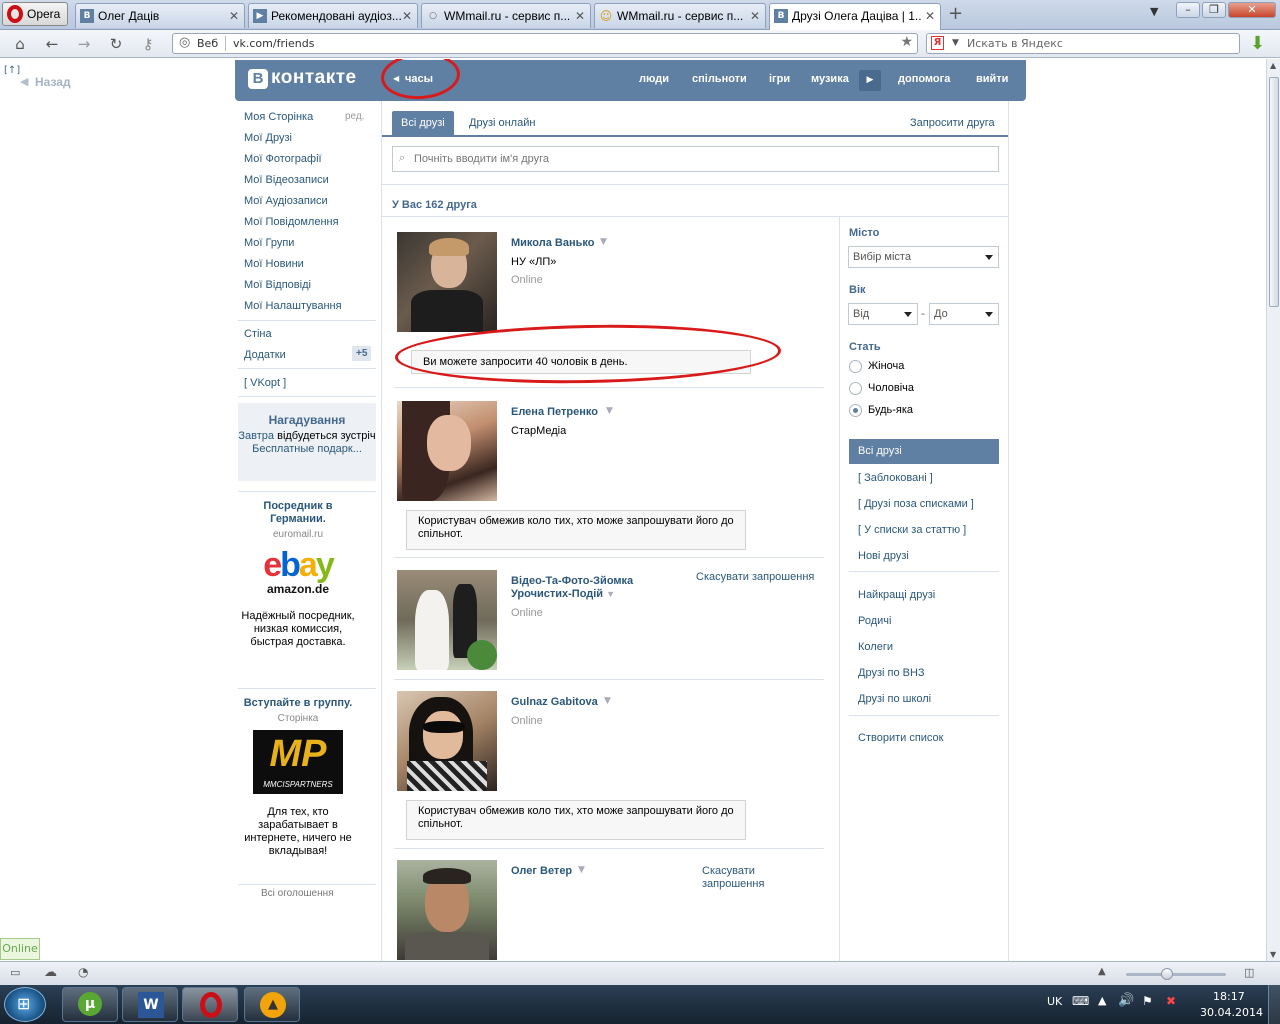 This screenshot has height=1024, width=1280. What do you see at coordinates (875, 647) in the screenshot?
I see `list-colleagues: Колеги` at bounding box center [875, 647].